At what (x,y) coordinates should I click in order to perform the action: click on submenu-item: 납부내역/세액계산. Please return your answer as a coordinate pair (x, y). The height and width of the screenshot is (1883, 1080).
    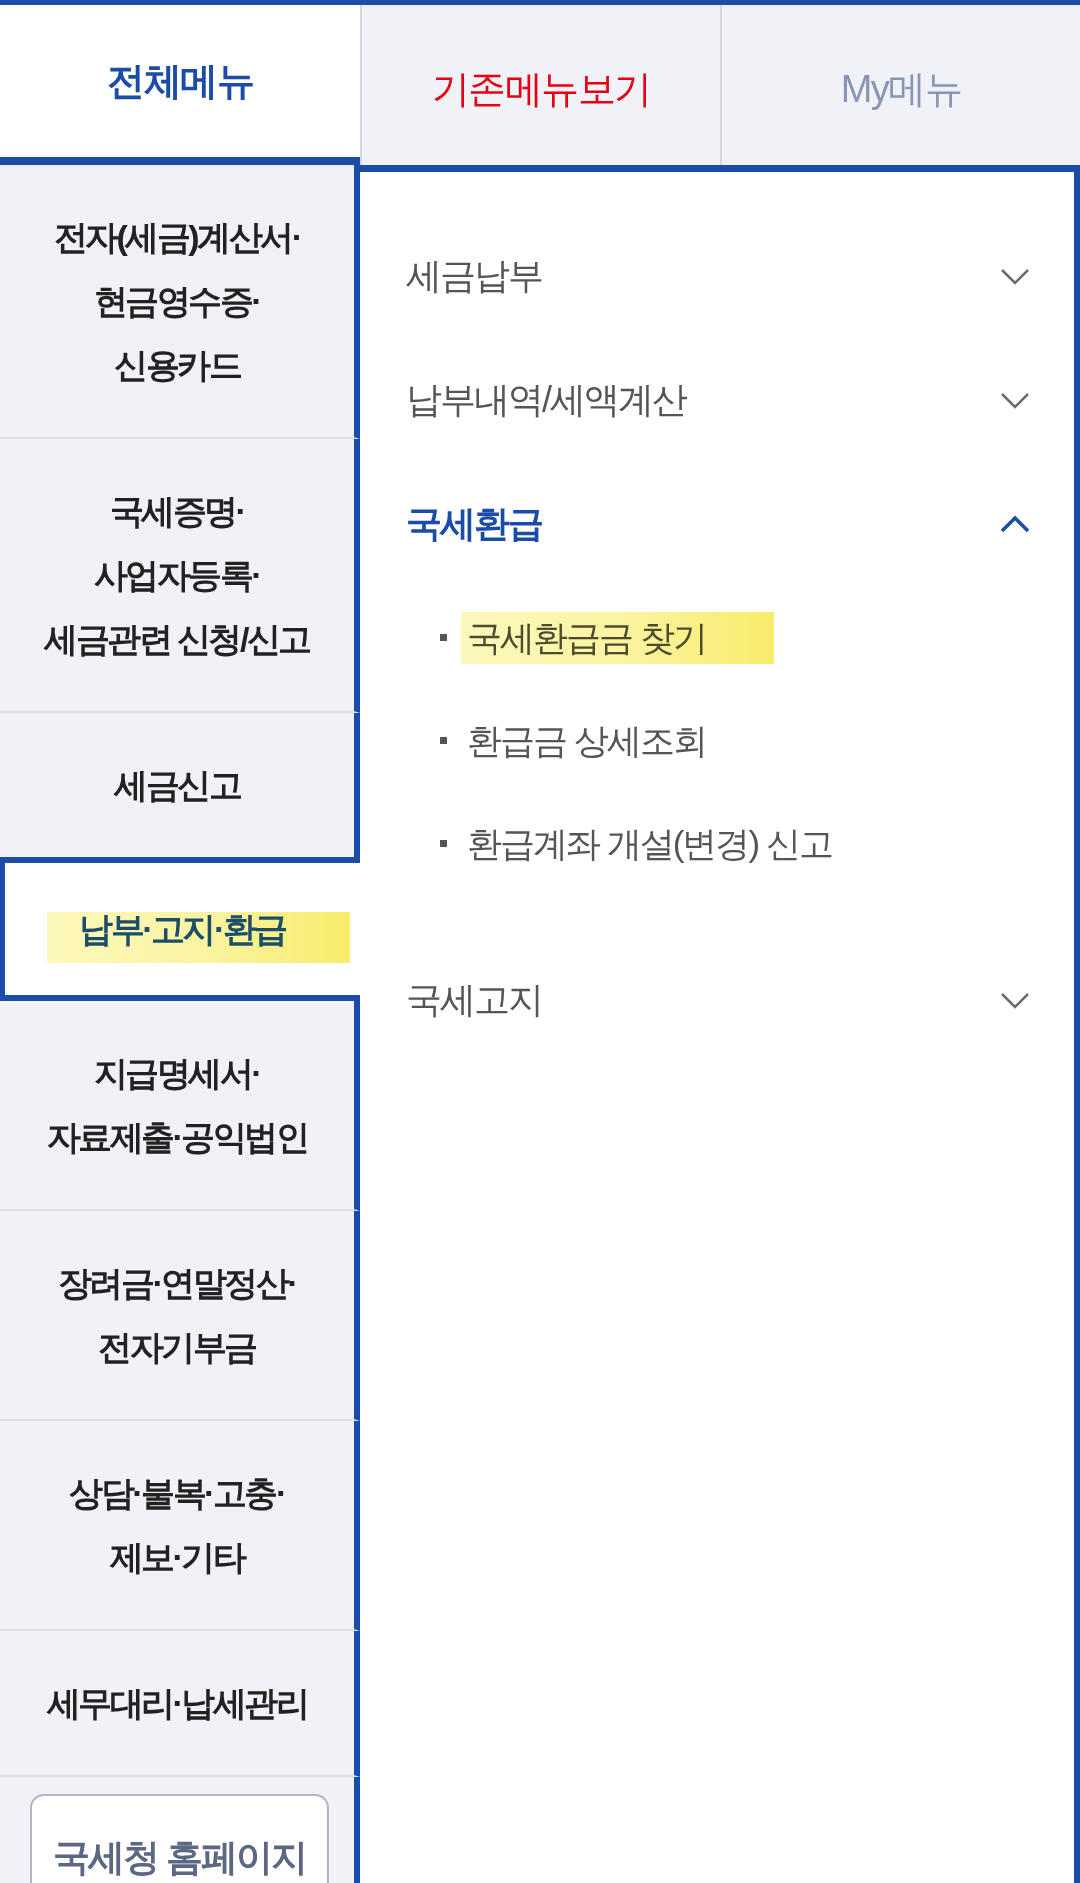
    Looking at the image, I should click on (718, 400).